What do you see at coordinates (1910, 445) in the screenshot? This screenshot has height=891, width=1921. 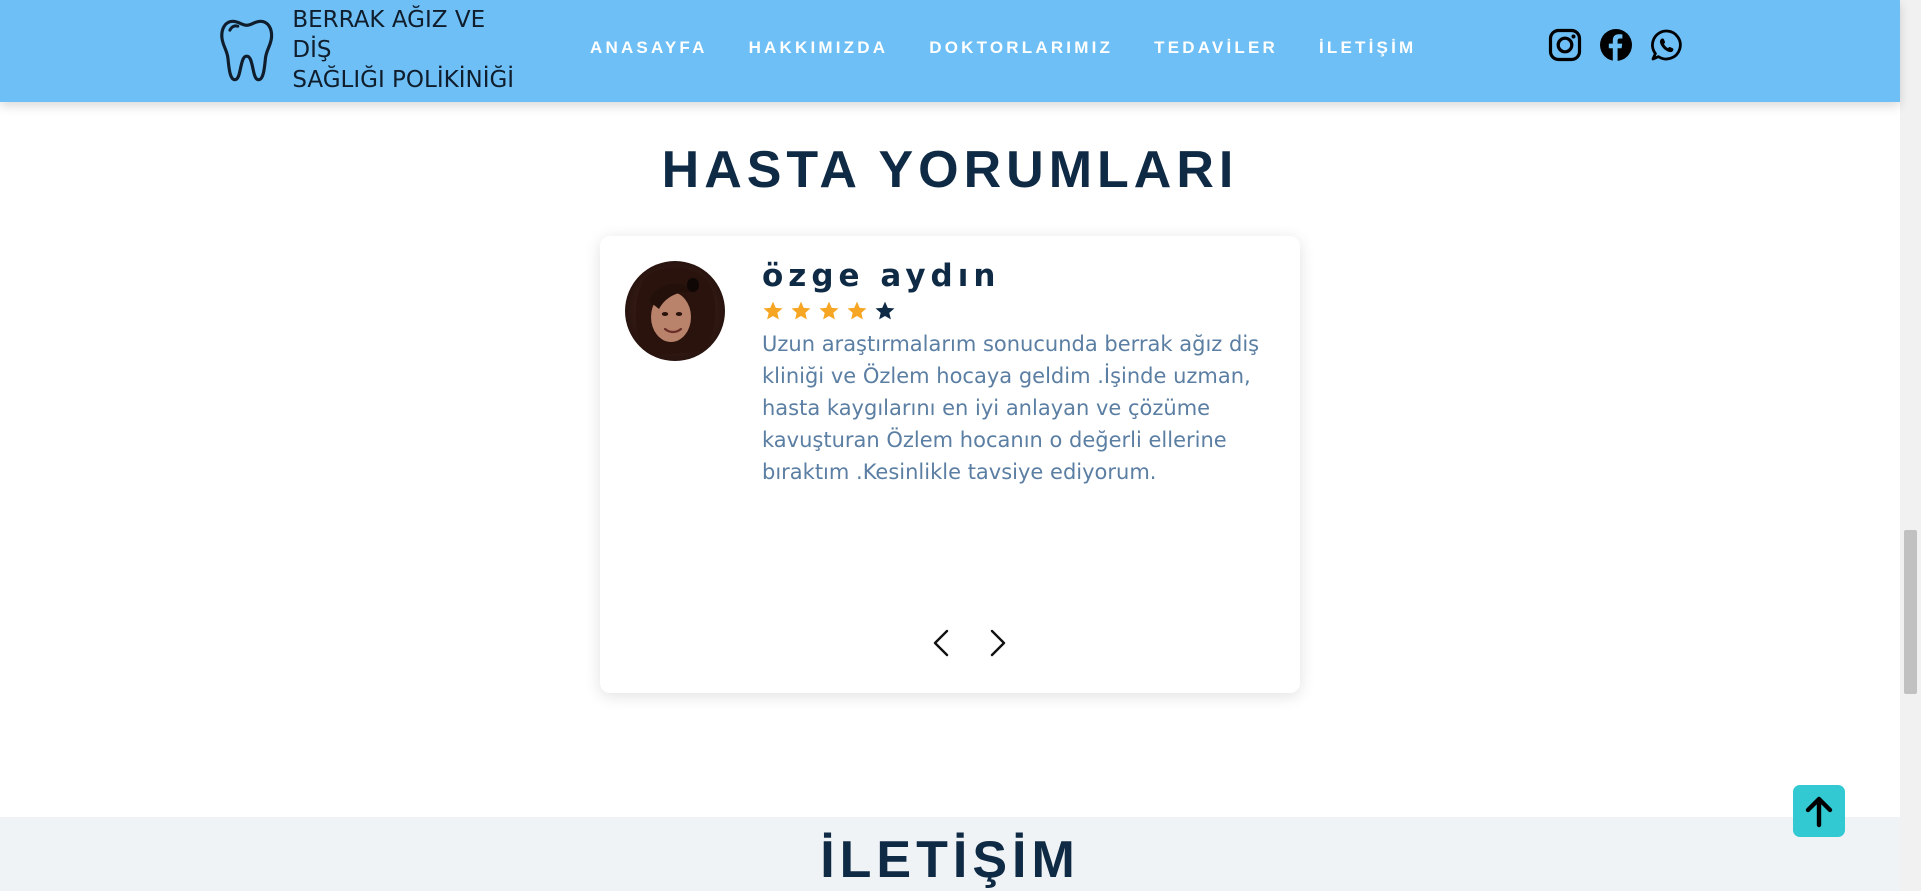 I see `page-scrollbar` at bounding box center [1910, 445].